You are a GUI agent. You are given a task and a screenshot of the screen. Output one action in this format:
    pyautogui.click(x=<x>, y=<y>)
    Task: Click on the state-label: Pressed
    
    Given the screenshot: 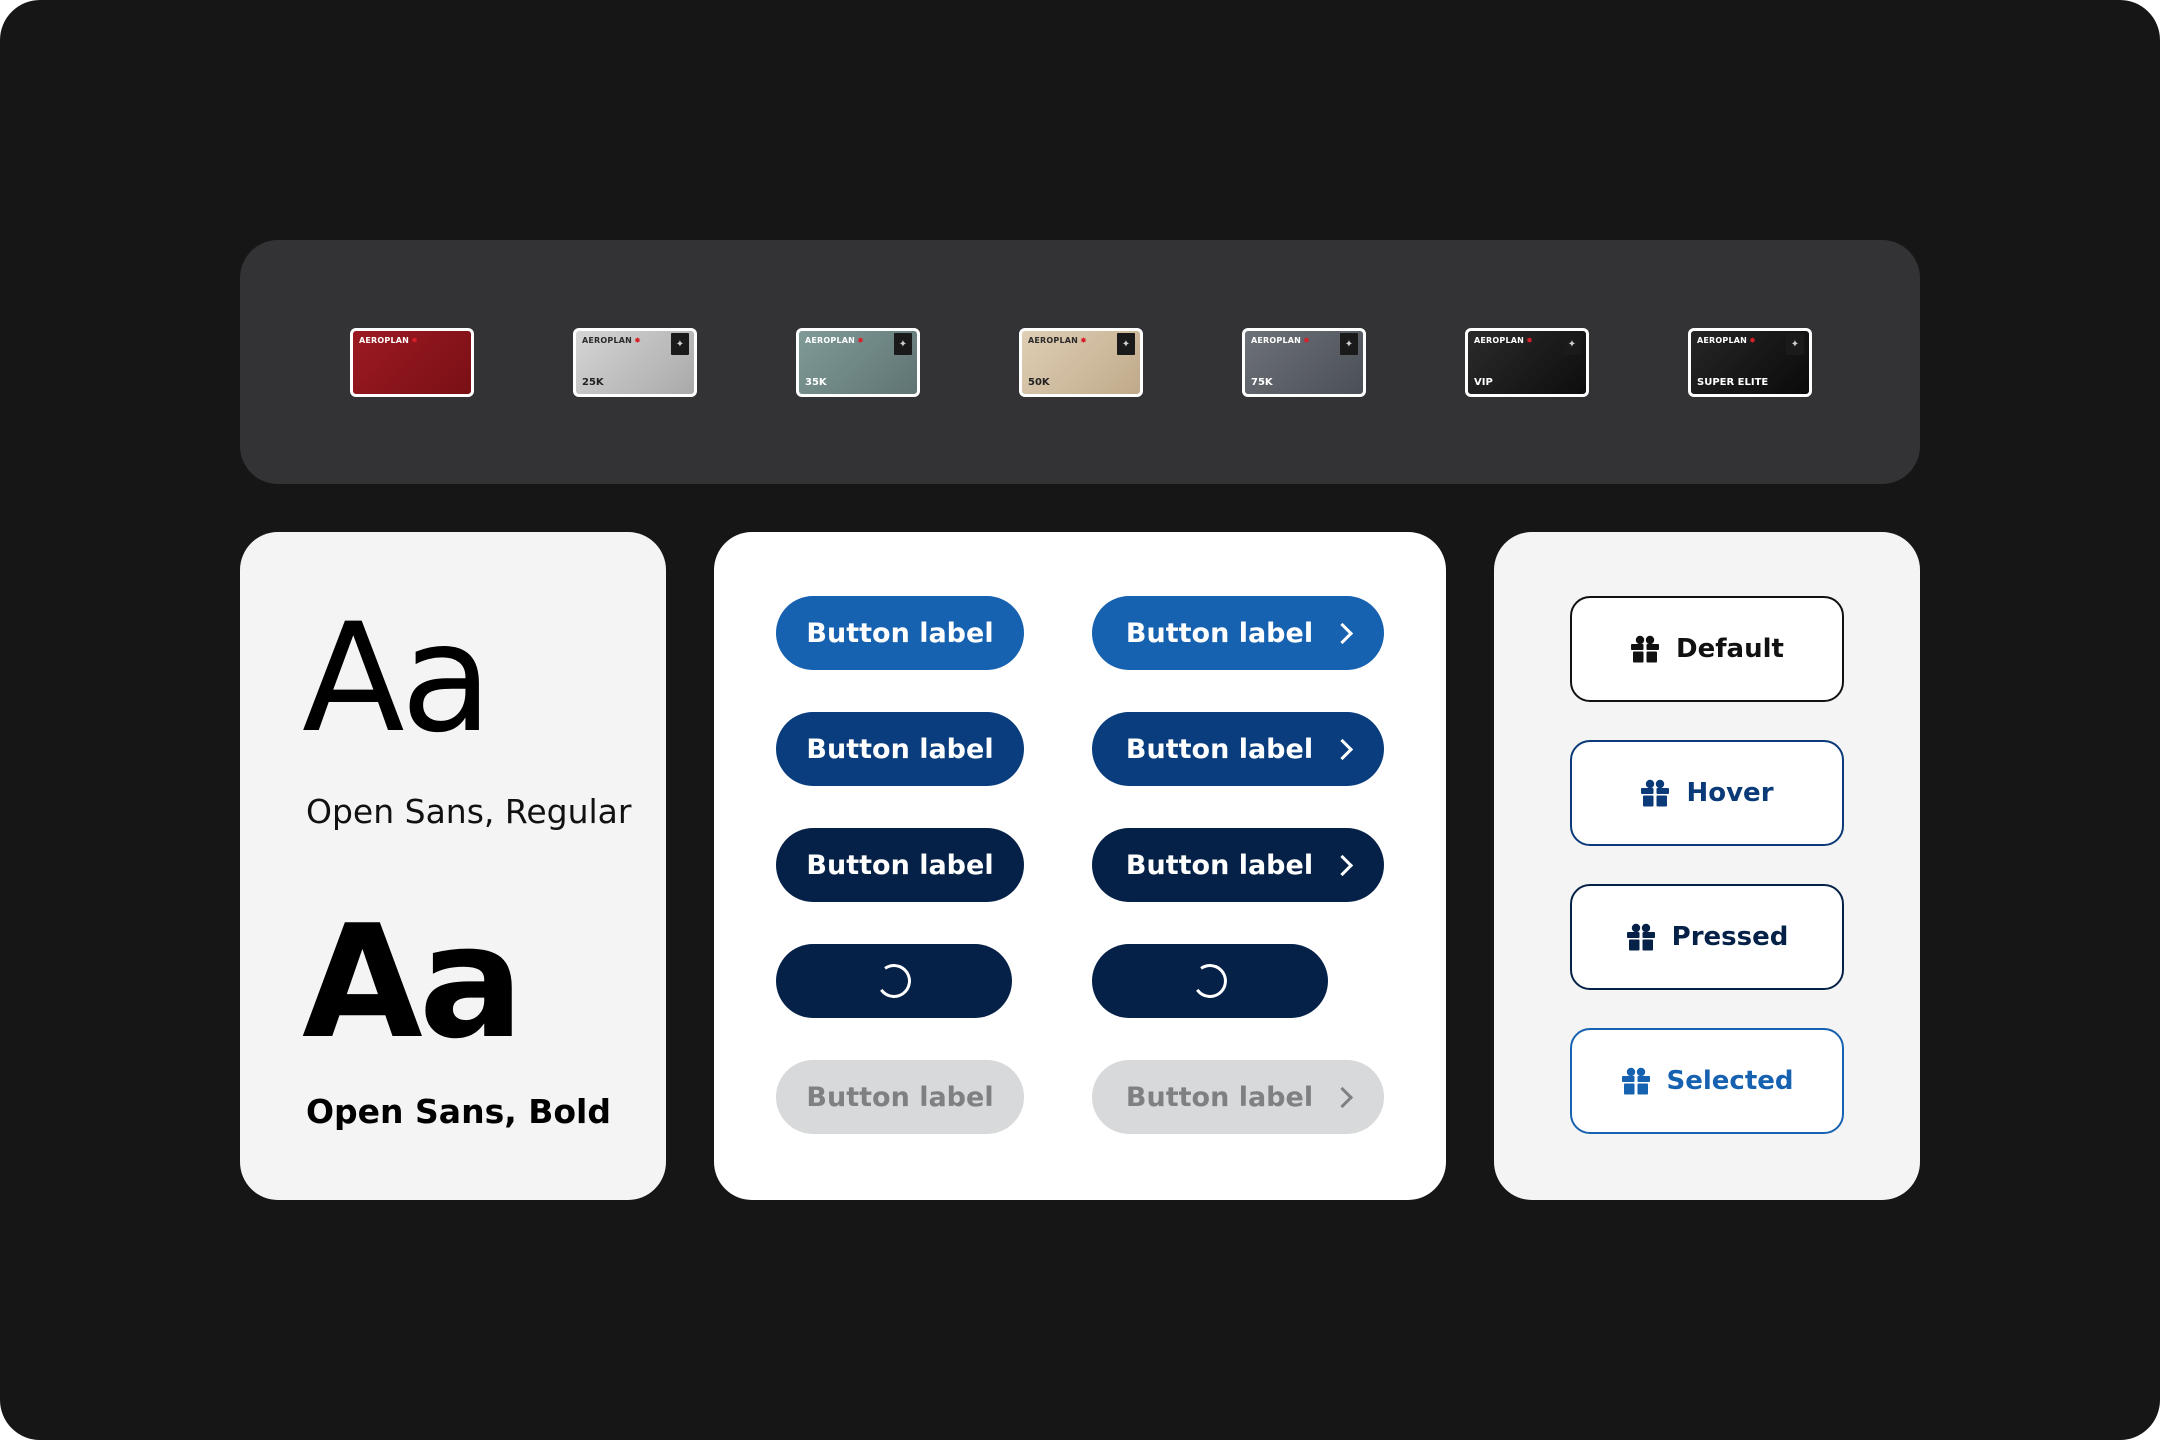 What is the action you would take?
    pyautogui.click(x=1730, y=937)
    